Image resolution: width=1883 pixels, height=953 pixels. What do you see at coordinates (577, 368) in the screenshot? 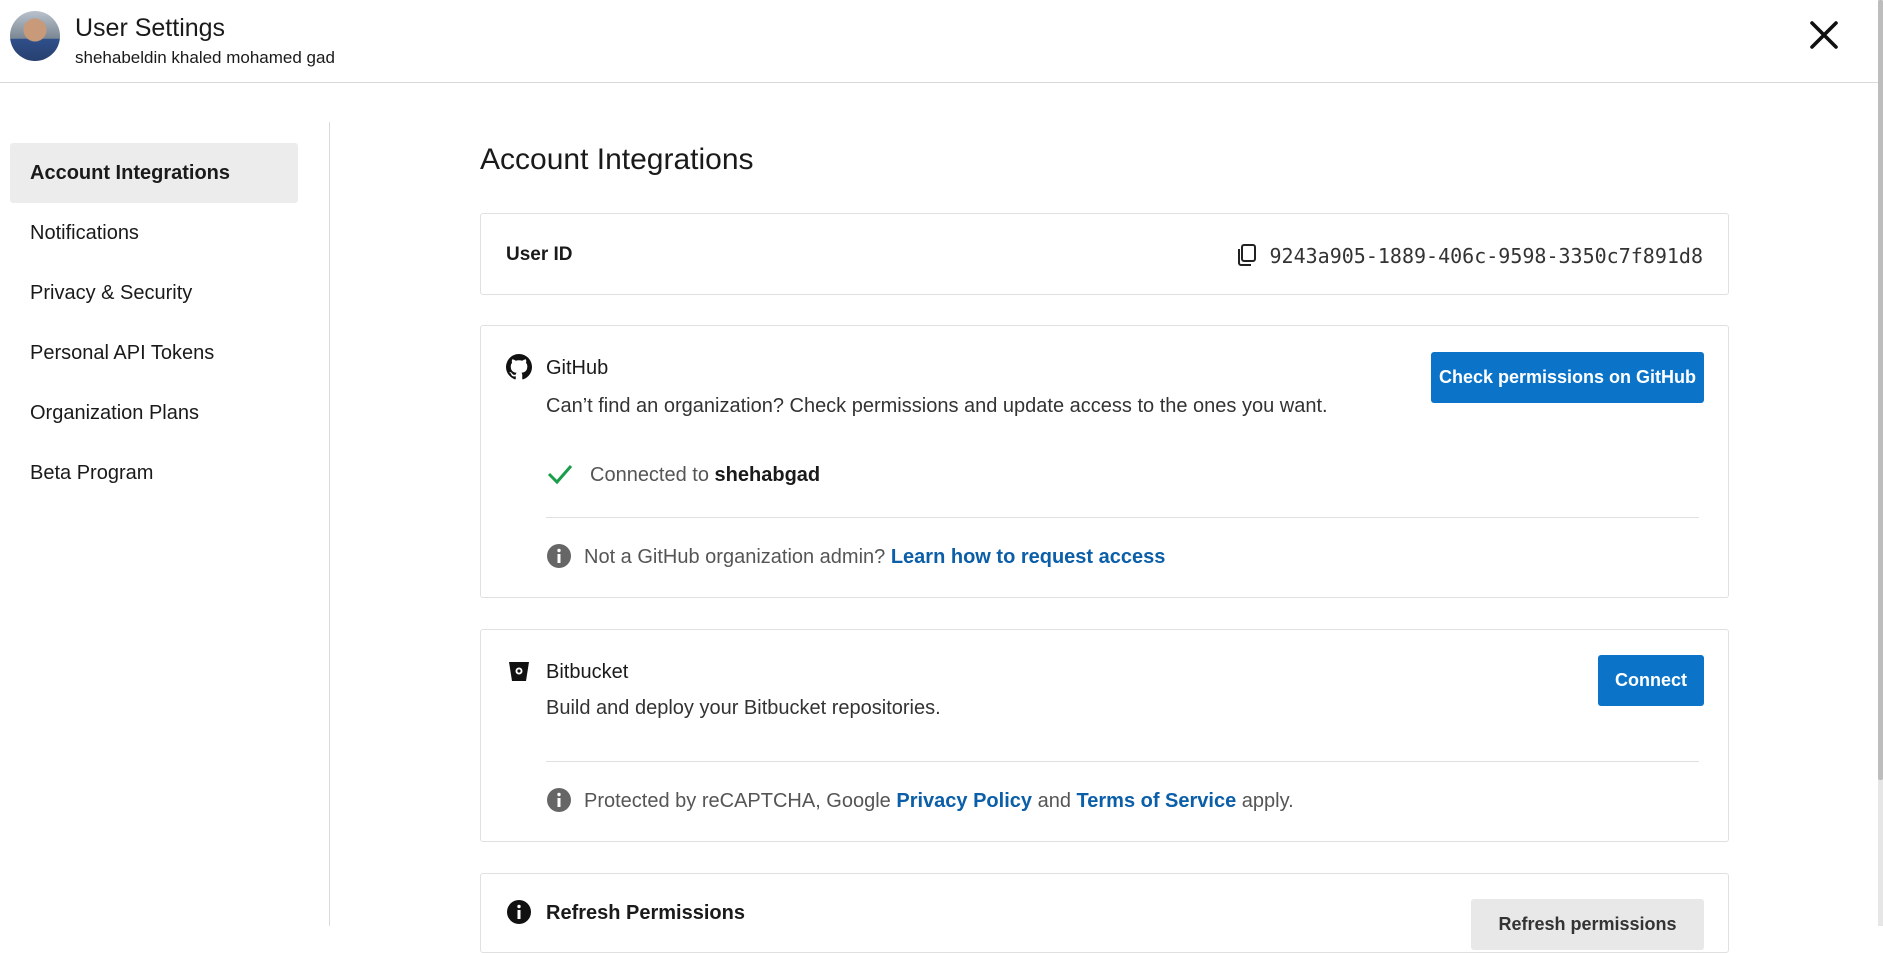
I see `github-title: GitHub` at bounding box center [577, 368].